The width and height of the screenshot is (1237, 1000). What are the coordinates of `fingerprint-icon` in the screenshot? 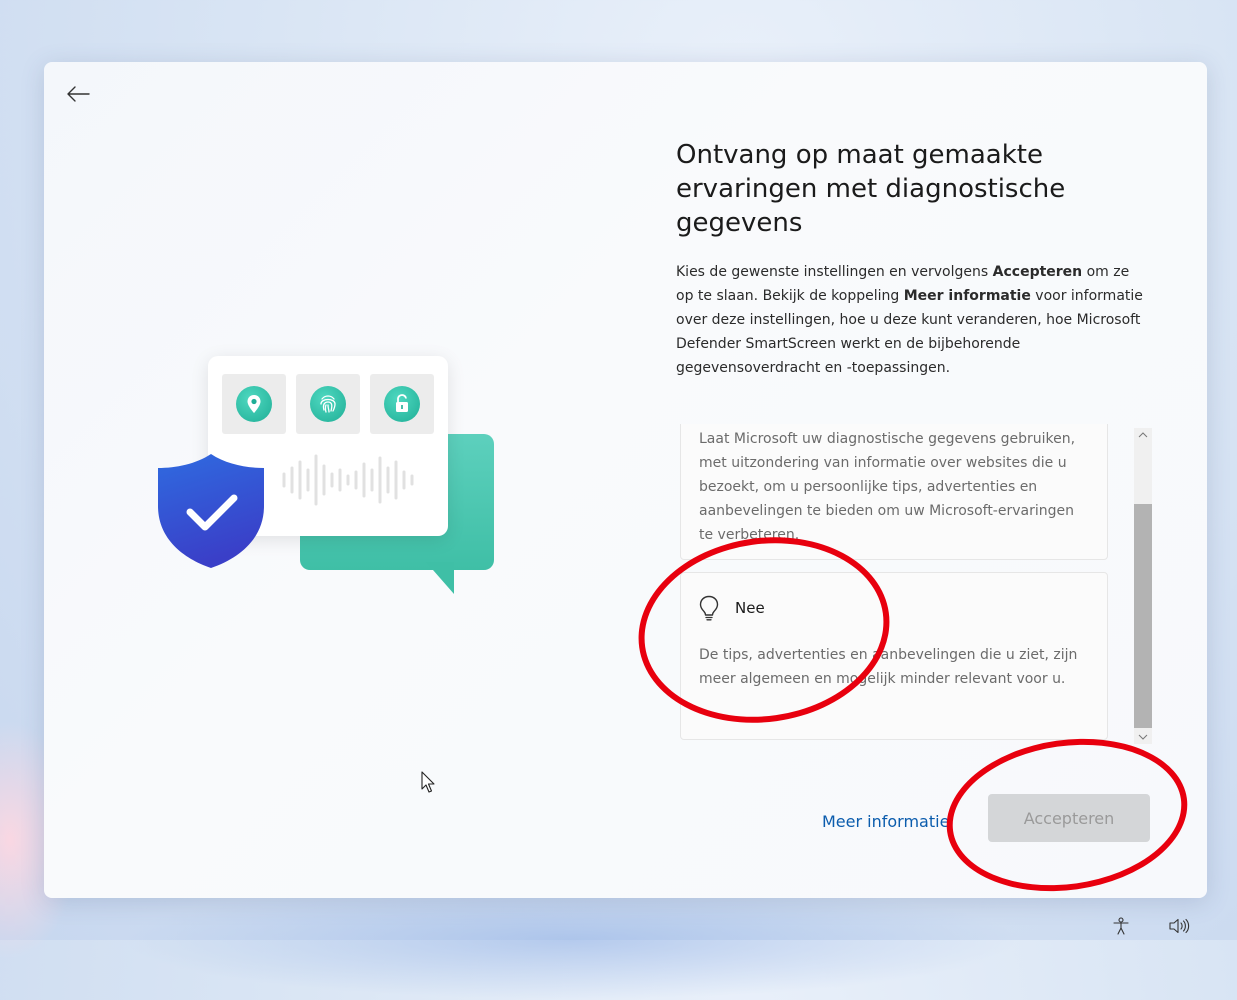 It's located at (328, 404).